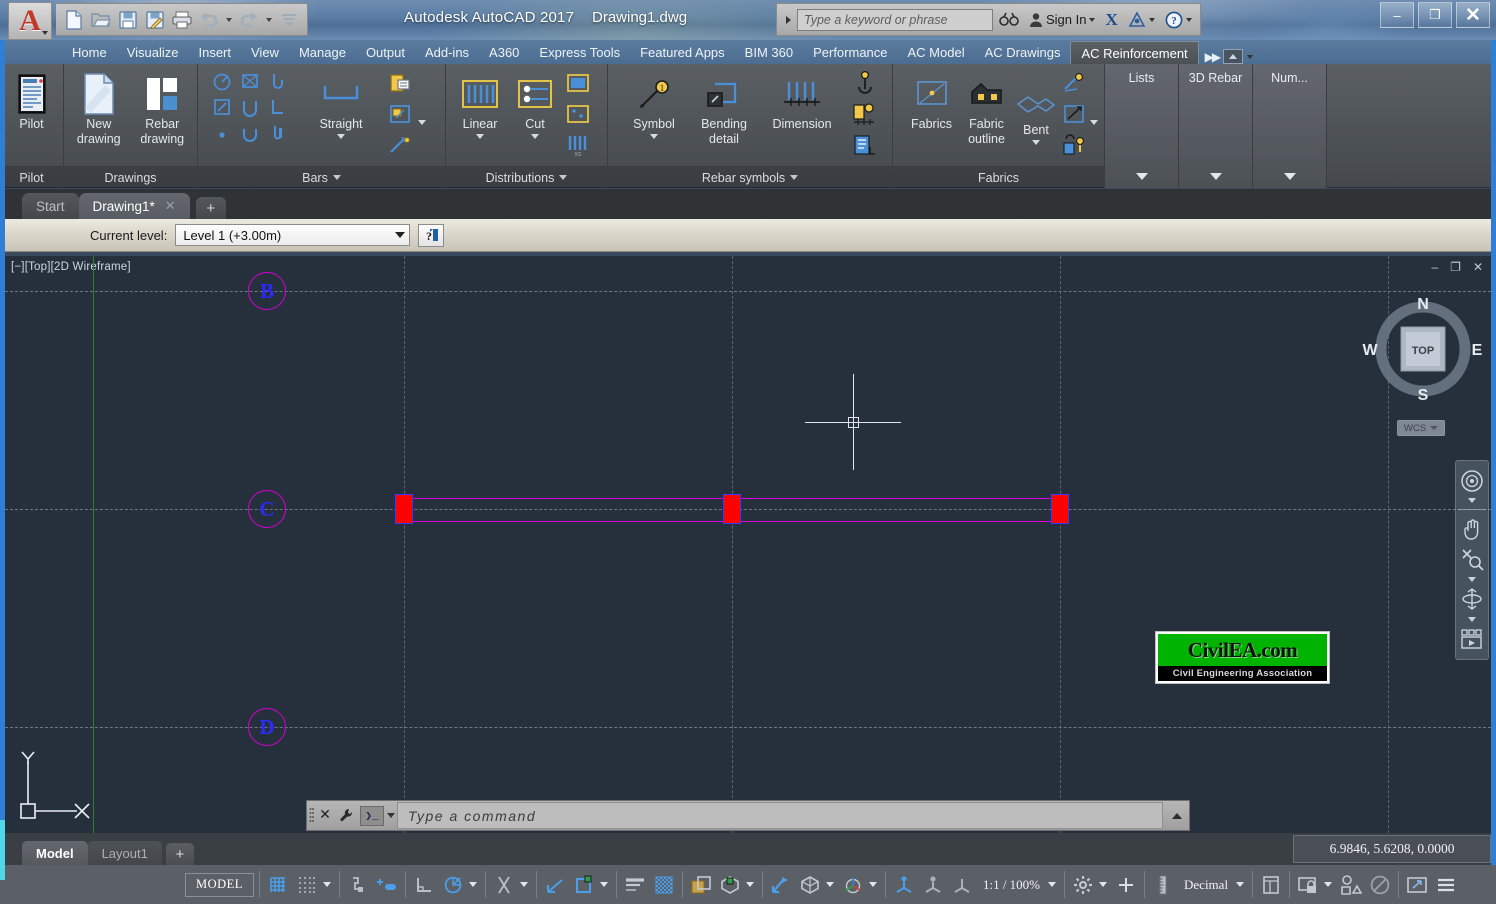 The width and height of the screenshot is (1496, 904). Describe the element at coordinates (579, 52) in the screenshot. I see `tab-express-tools: Express Tools` at that location.